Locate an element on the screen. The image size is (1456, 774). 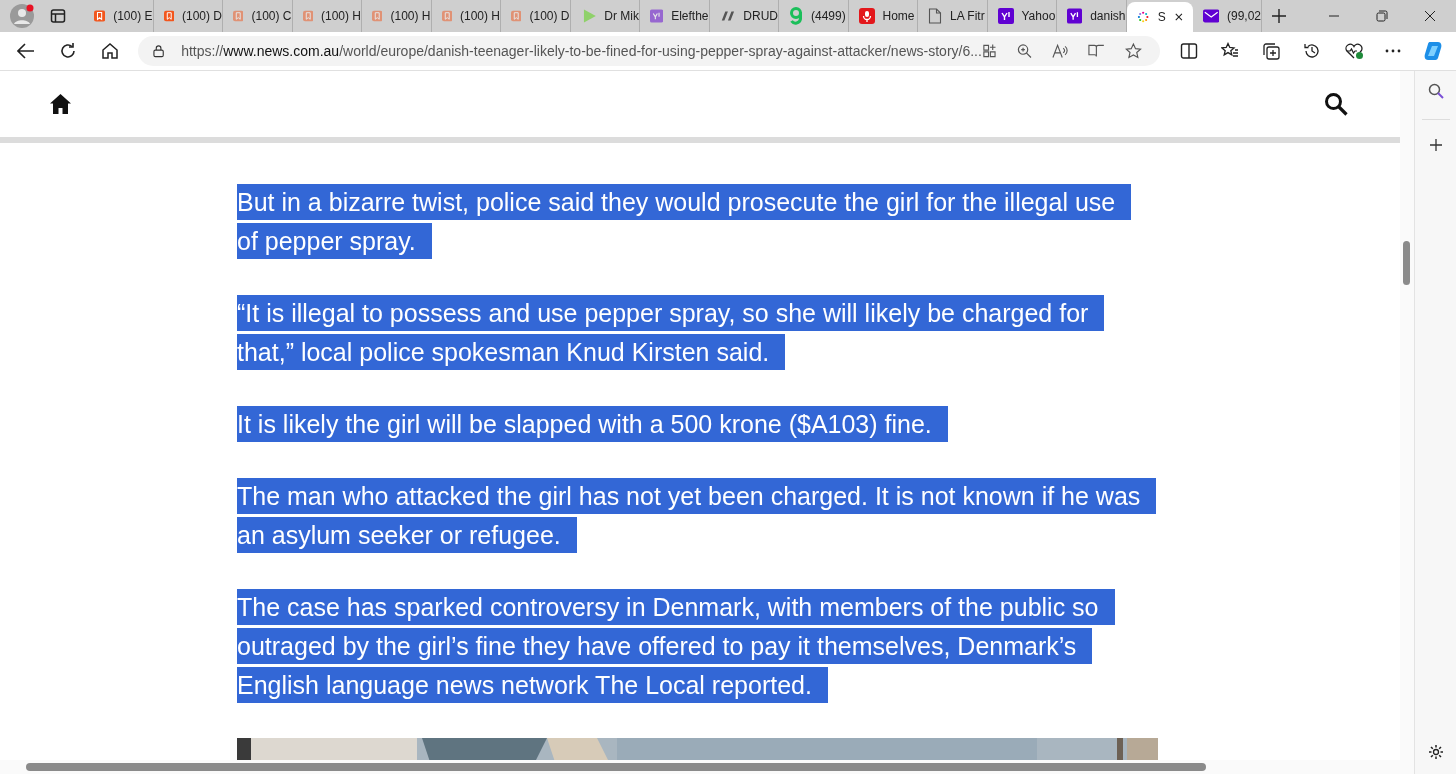
back-icon is located at coordinates (26, 51).